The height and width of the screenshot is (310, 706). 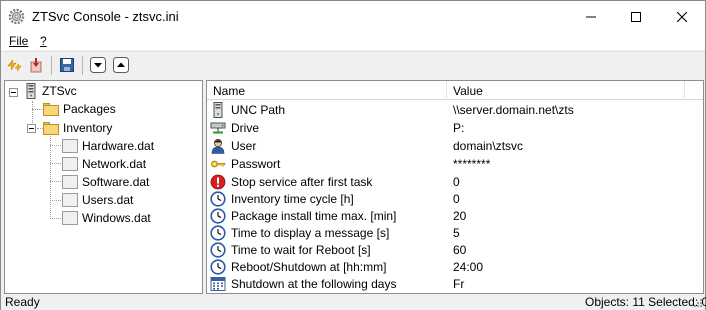 I want to click on tree-item-packages: Packages, so click(x=79, y=109).